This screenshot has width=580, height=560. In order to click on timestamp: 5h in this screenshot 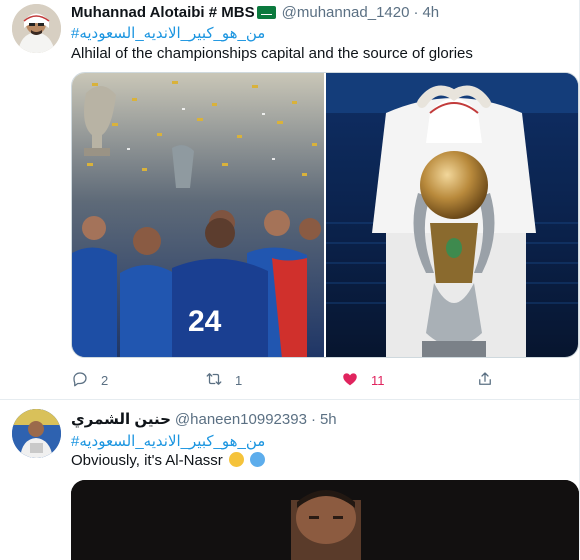, I will do `click(328, 419)`.